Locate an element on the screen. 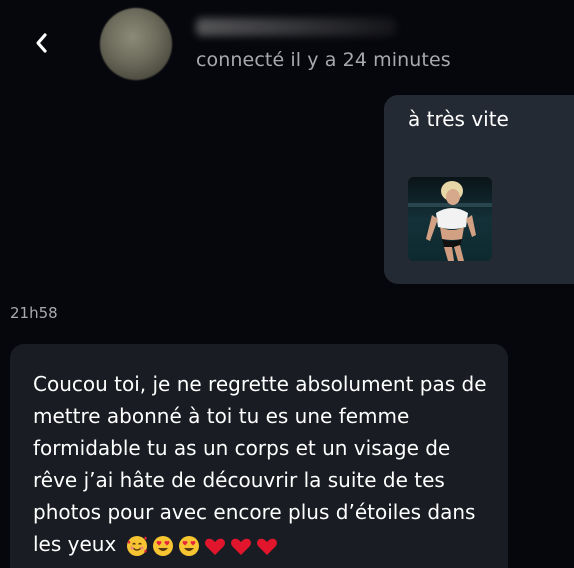  outgoing-message-text: à très vite is located at coordinates (458, 119).